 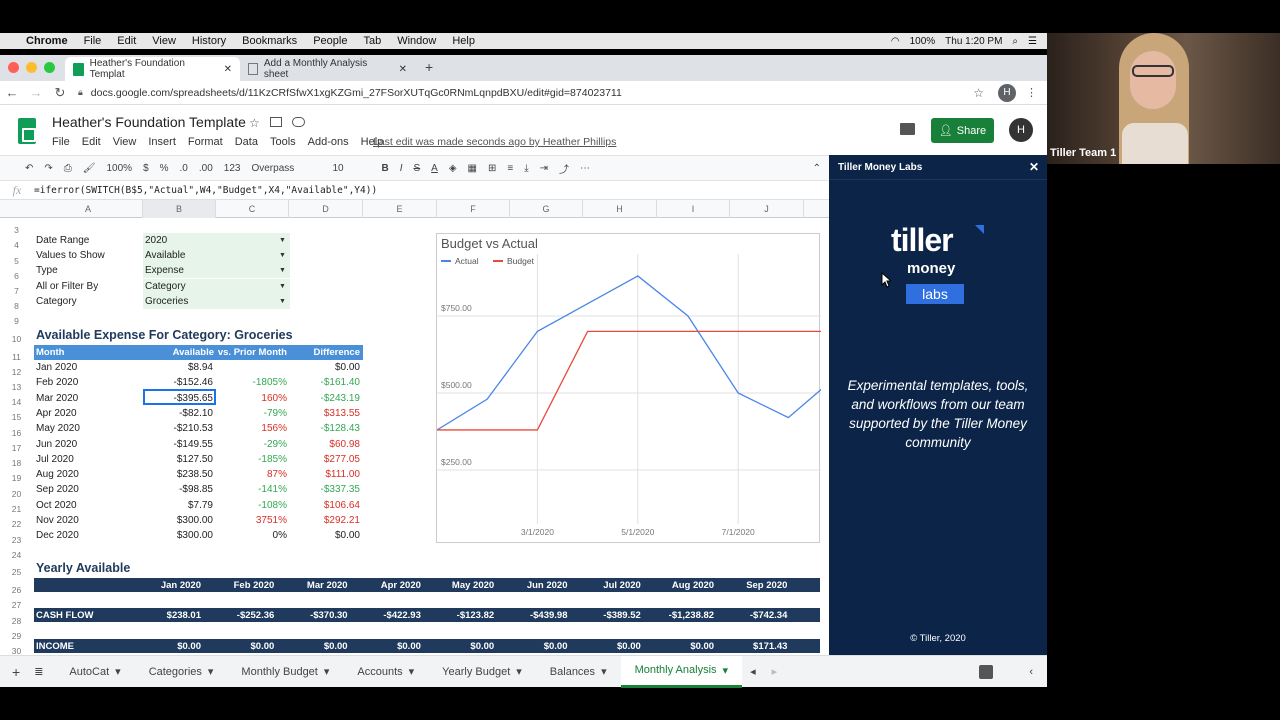 I want to click on income-value: $171.43, so click(x=741, y=646).